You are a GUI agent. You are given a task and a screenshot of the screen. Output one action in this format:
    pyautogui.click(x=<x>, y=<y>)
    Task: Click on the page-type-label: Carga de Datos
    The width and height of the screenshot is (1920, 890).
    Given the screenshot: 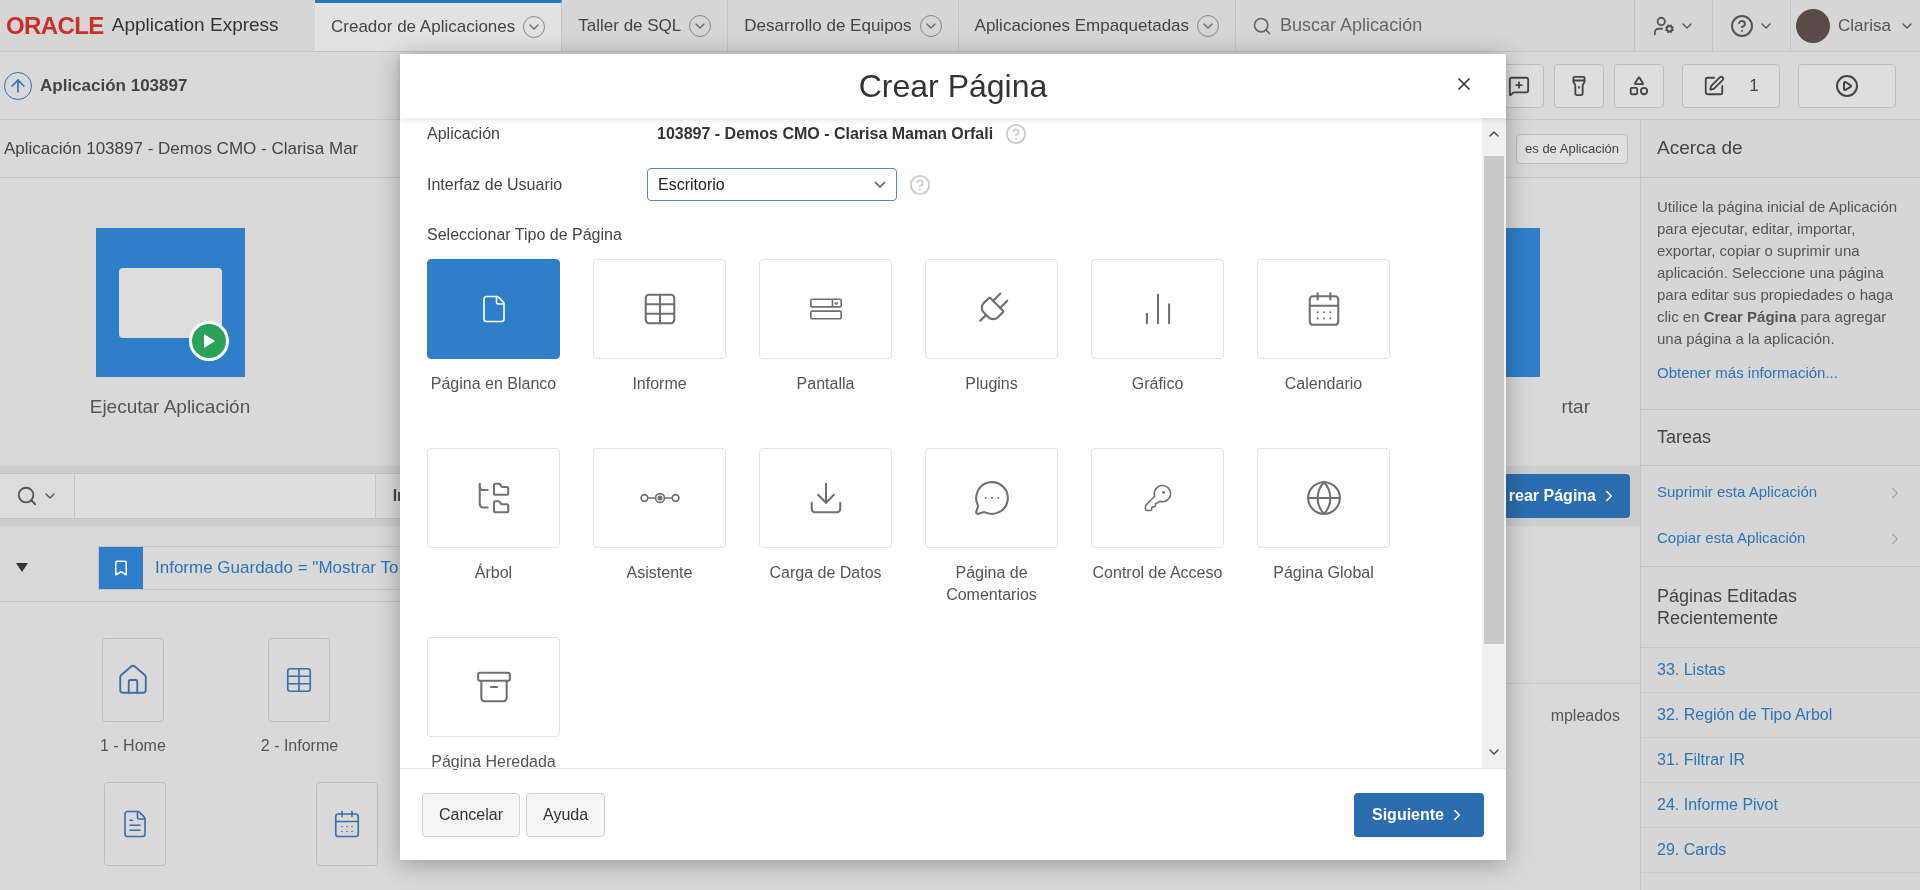 What is the action you would take?
    pyautogui.click(x=825, y=573)
    